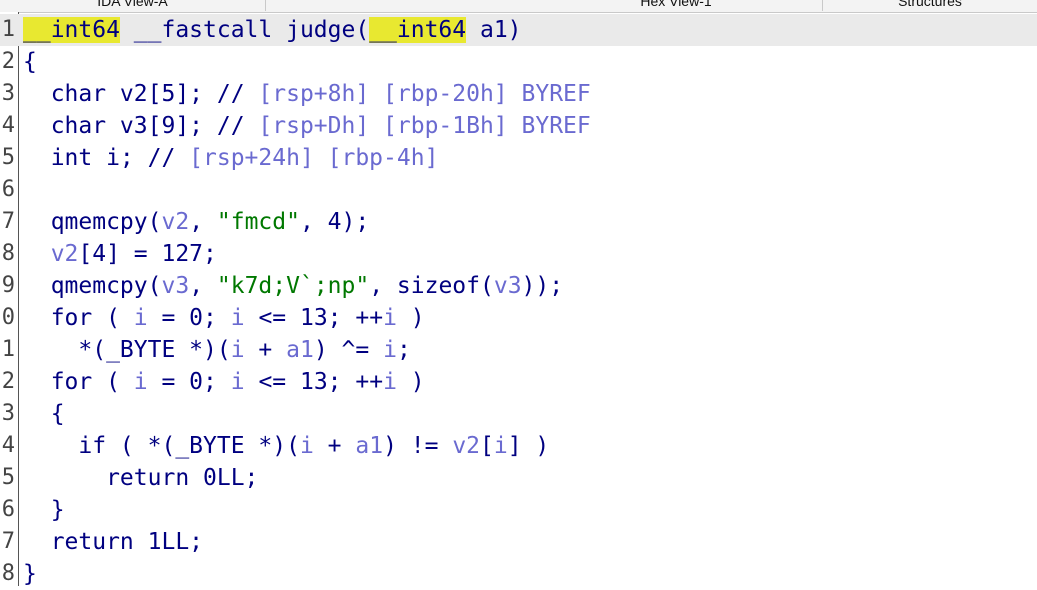 This screenshot has height=590, width=1037. I want to click on line-number: 4, so click(8, 445).